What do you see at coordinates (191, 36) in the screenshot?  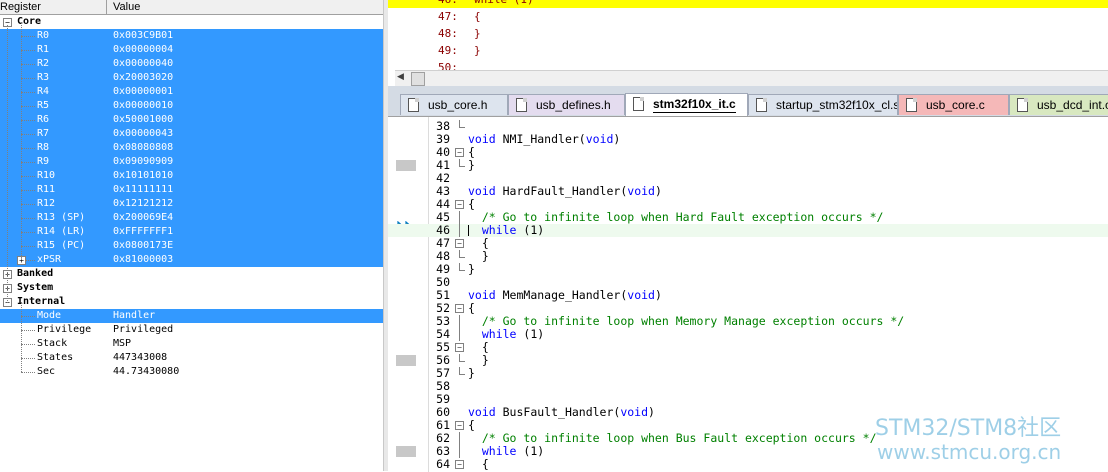 I see `register-row: R0 0x003C9B01` at bounding box center [191, 36].